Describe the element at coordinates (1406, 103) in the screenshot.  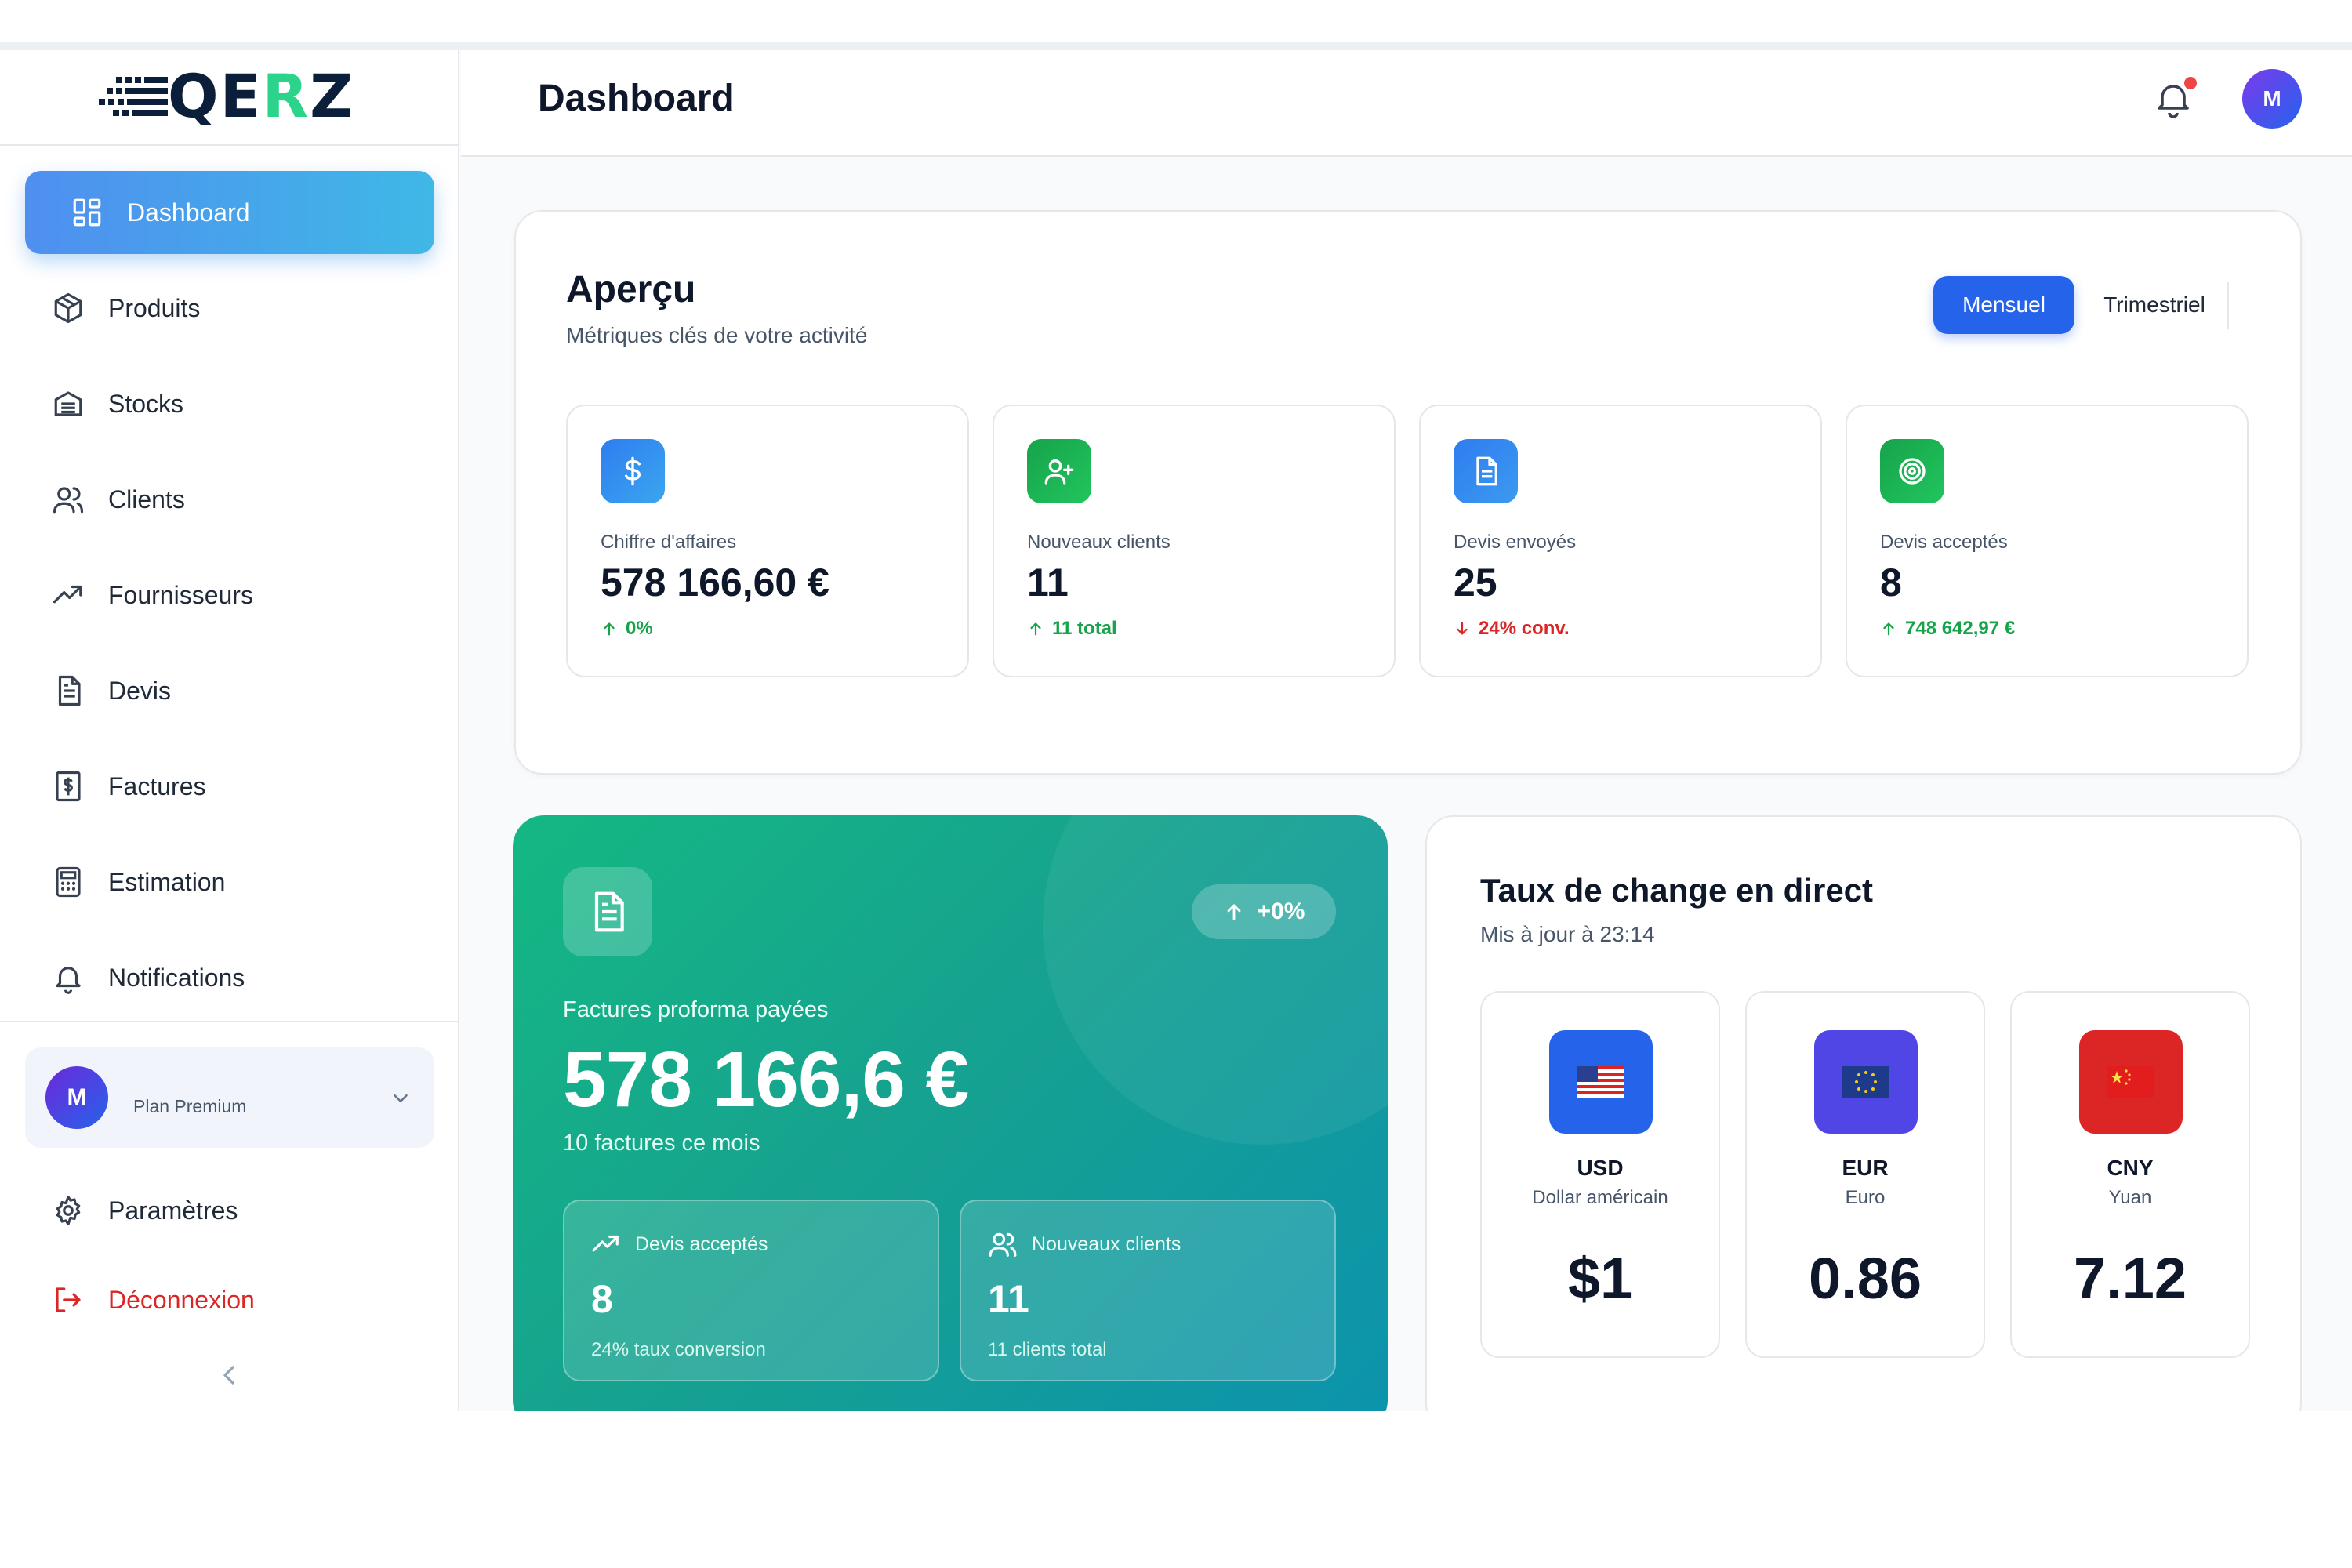
I see `top-header: Dashboard M` at that location.